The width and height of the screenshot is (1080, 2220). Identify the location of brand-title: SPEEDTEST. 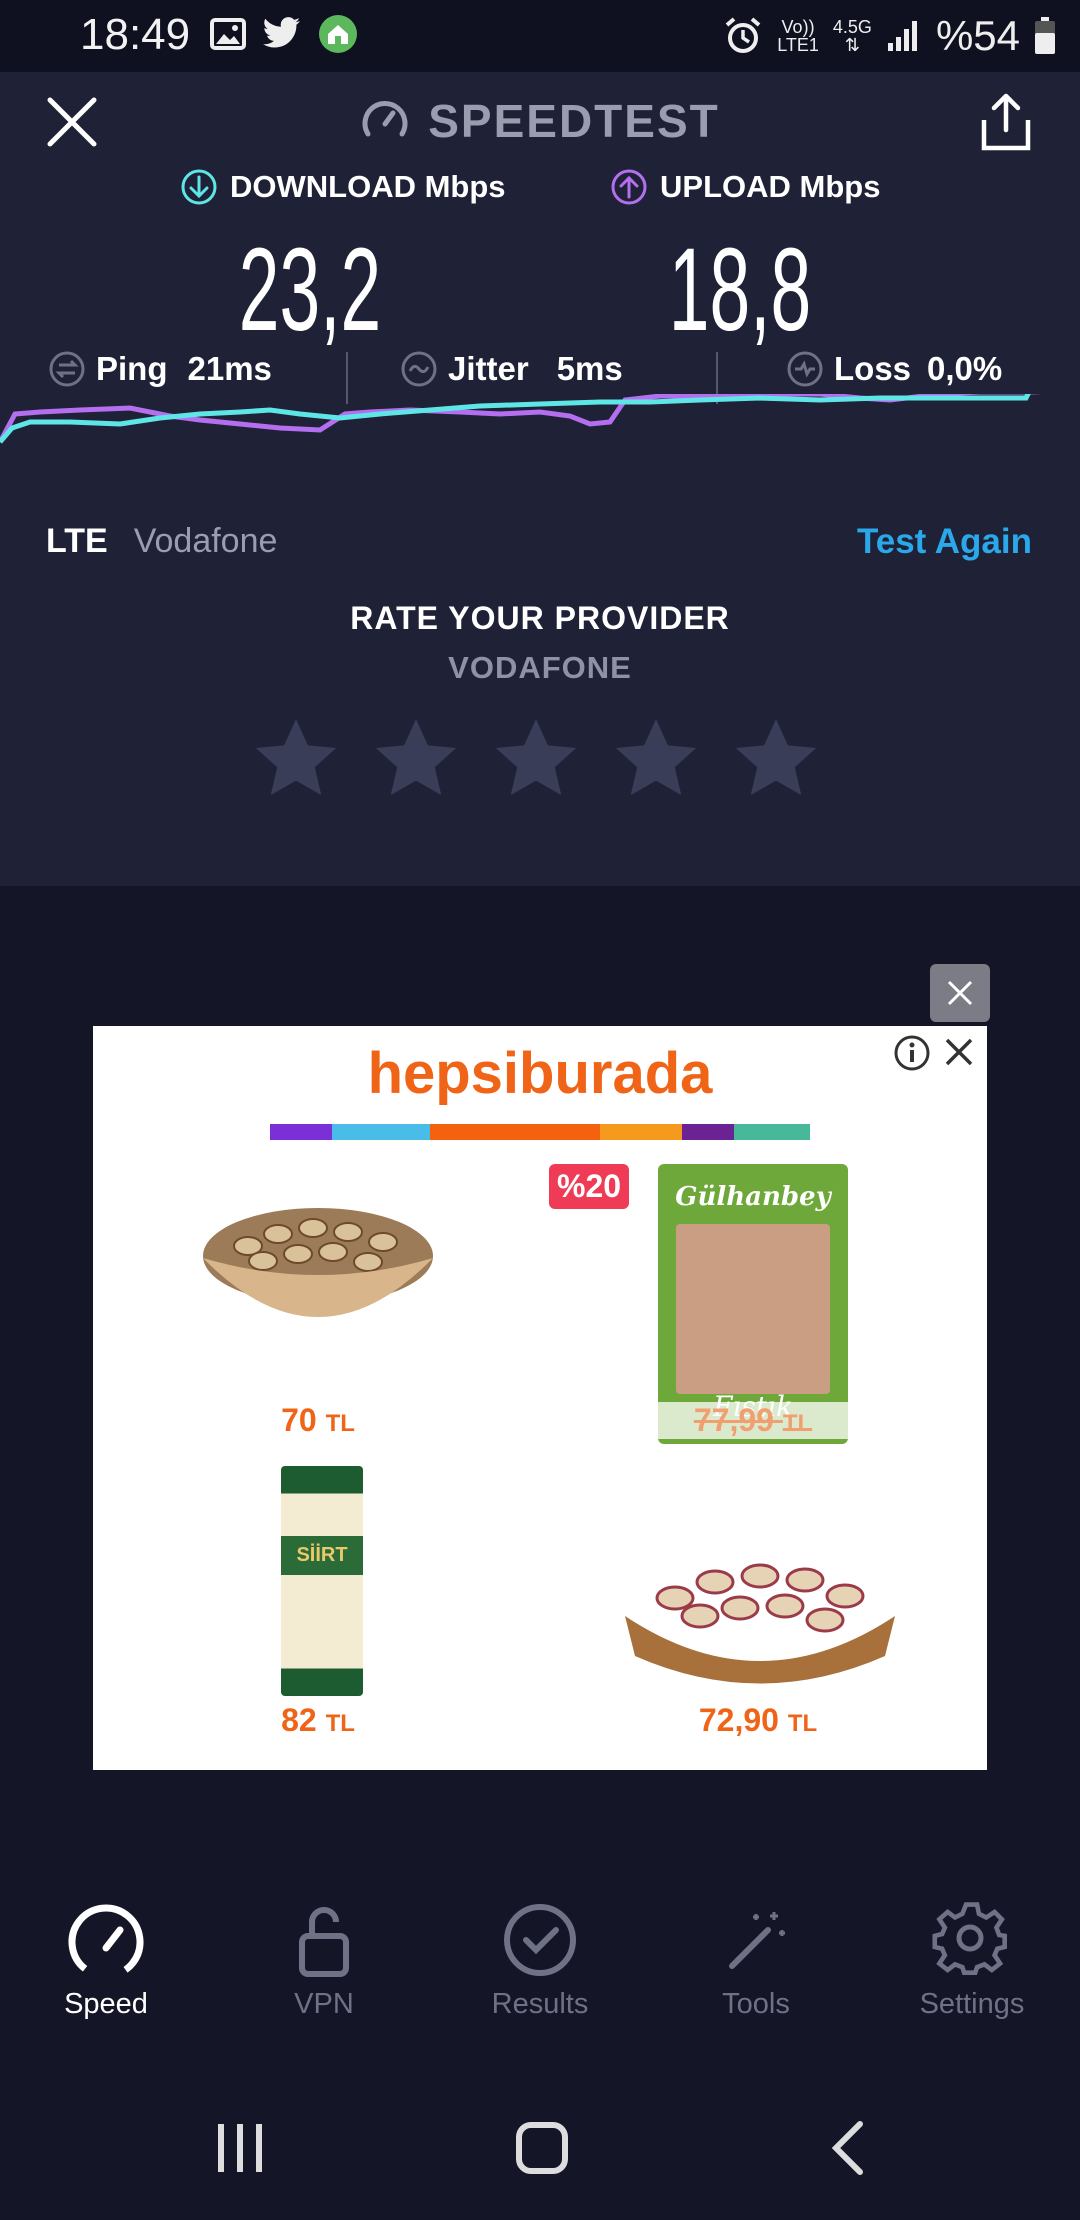
(574, 121).